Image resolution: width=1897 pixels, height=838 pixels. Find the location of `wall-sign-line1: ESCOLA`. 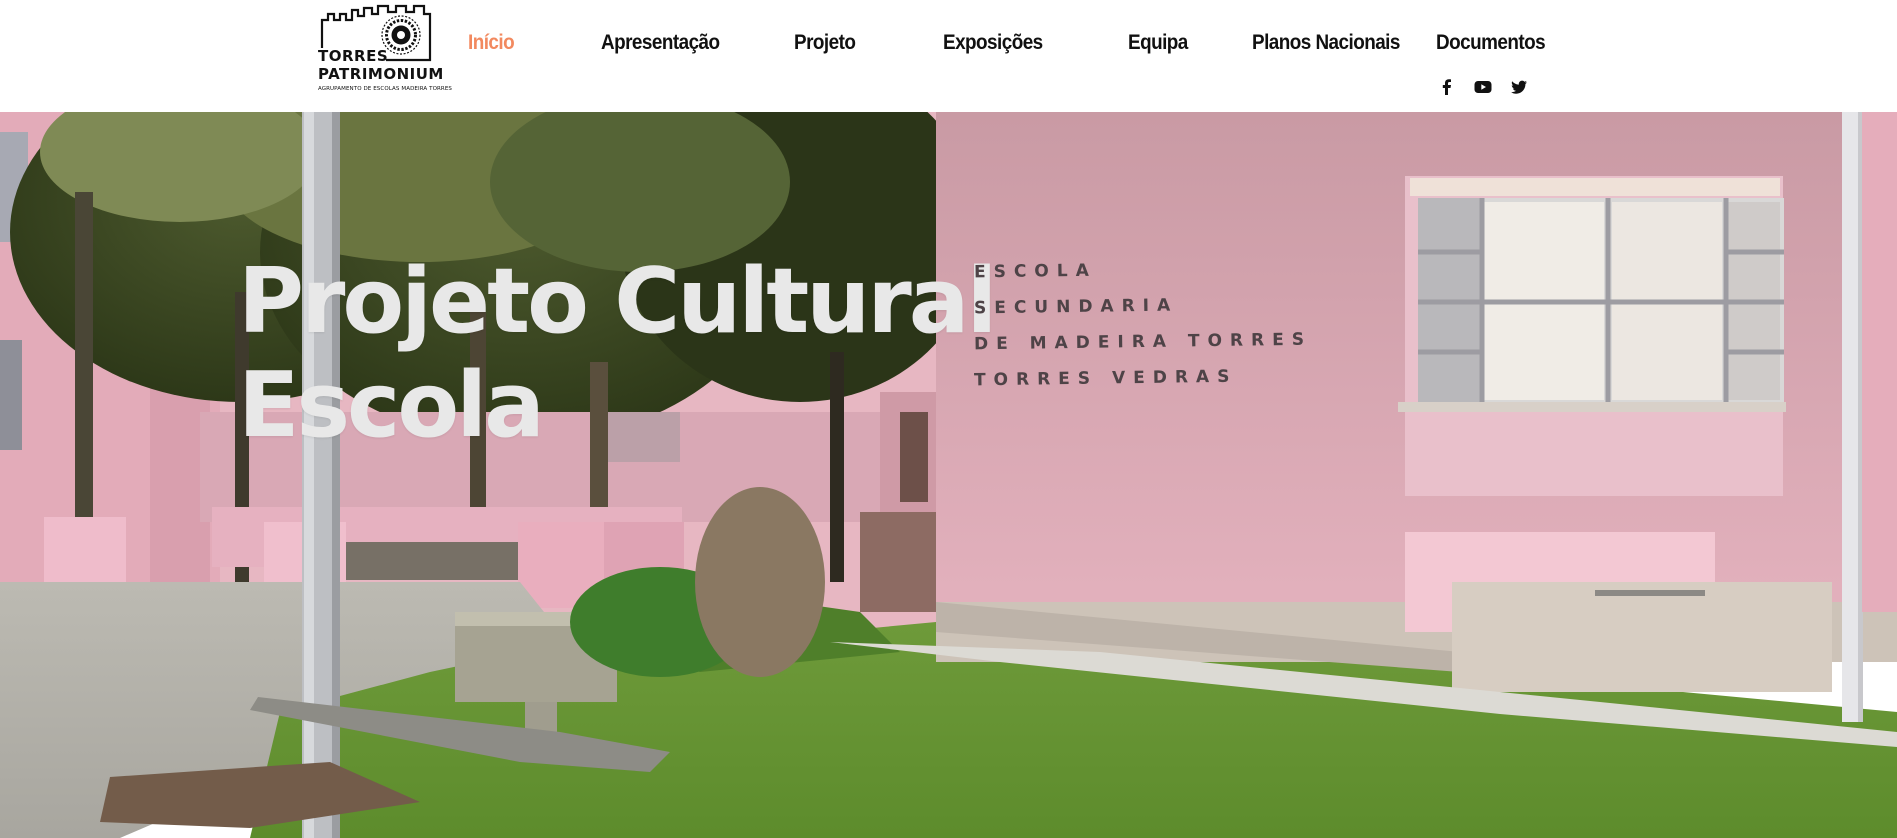

wall-sign-line1: ESCOLA is located at coordinates (1035, 271).